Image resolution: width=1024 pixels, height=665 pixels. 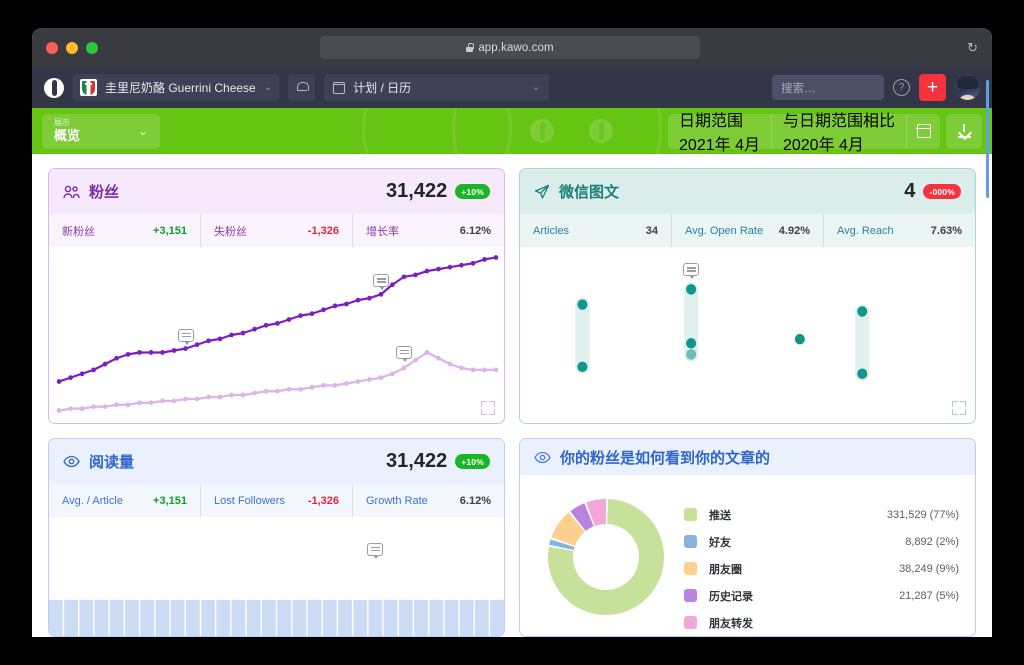 I want to click on stat-value: 7.63%, so click(x=946, y=230).